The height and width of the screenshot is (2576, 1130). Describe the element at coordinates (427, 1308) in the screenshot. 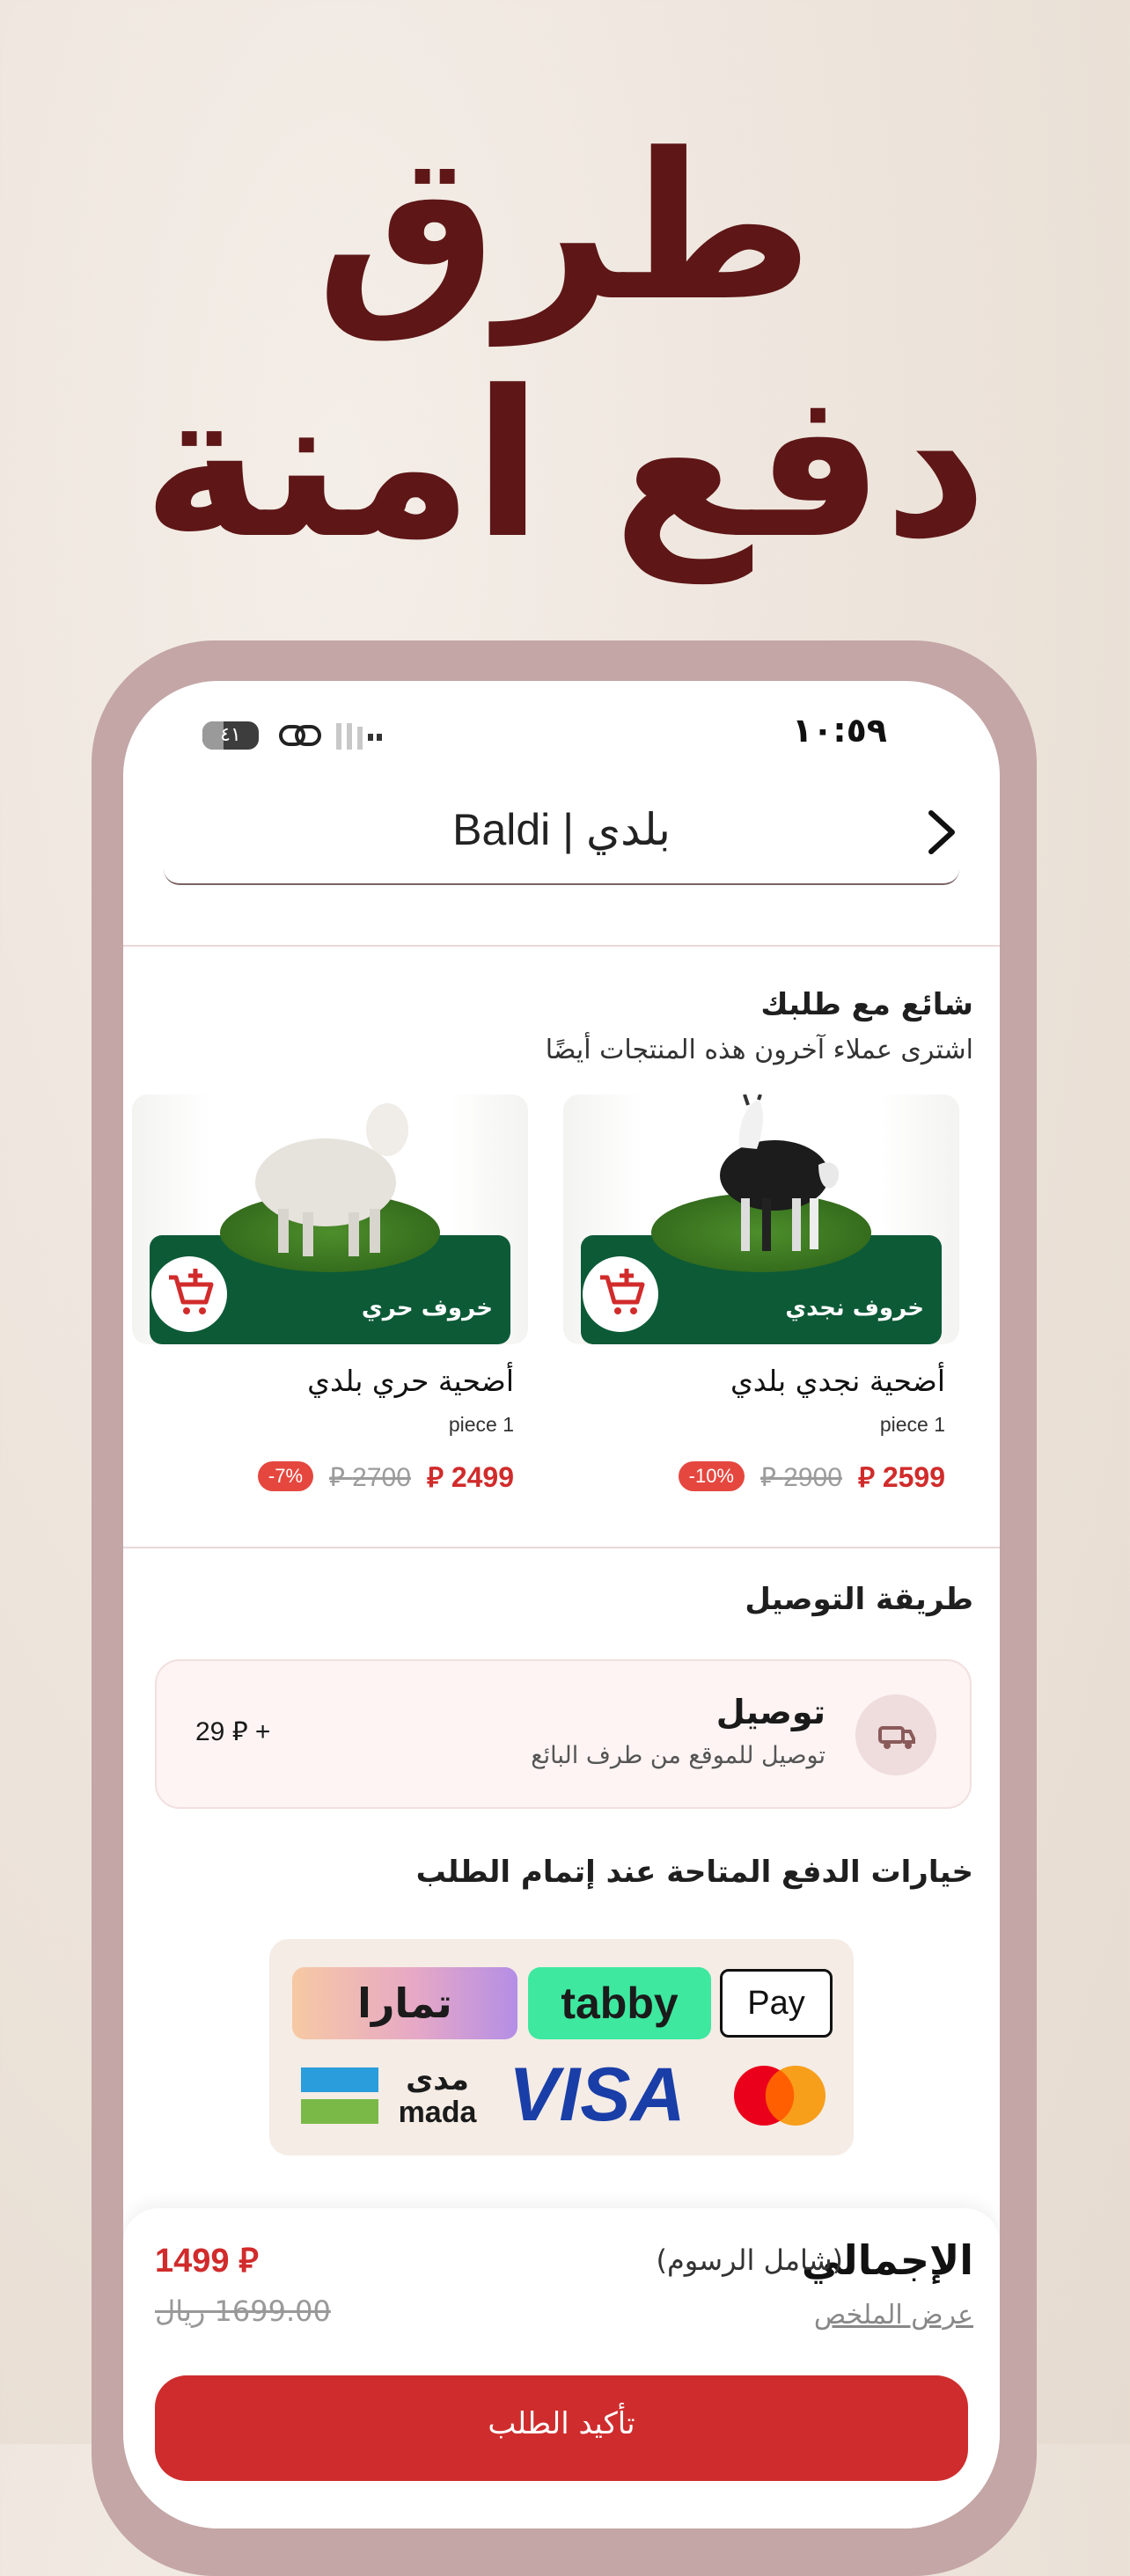

I see `product-banner-text: خروف حري` at that location.